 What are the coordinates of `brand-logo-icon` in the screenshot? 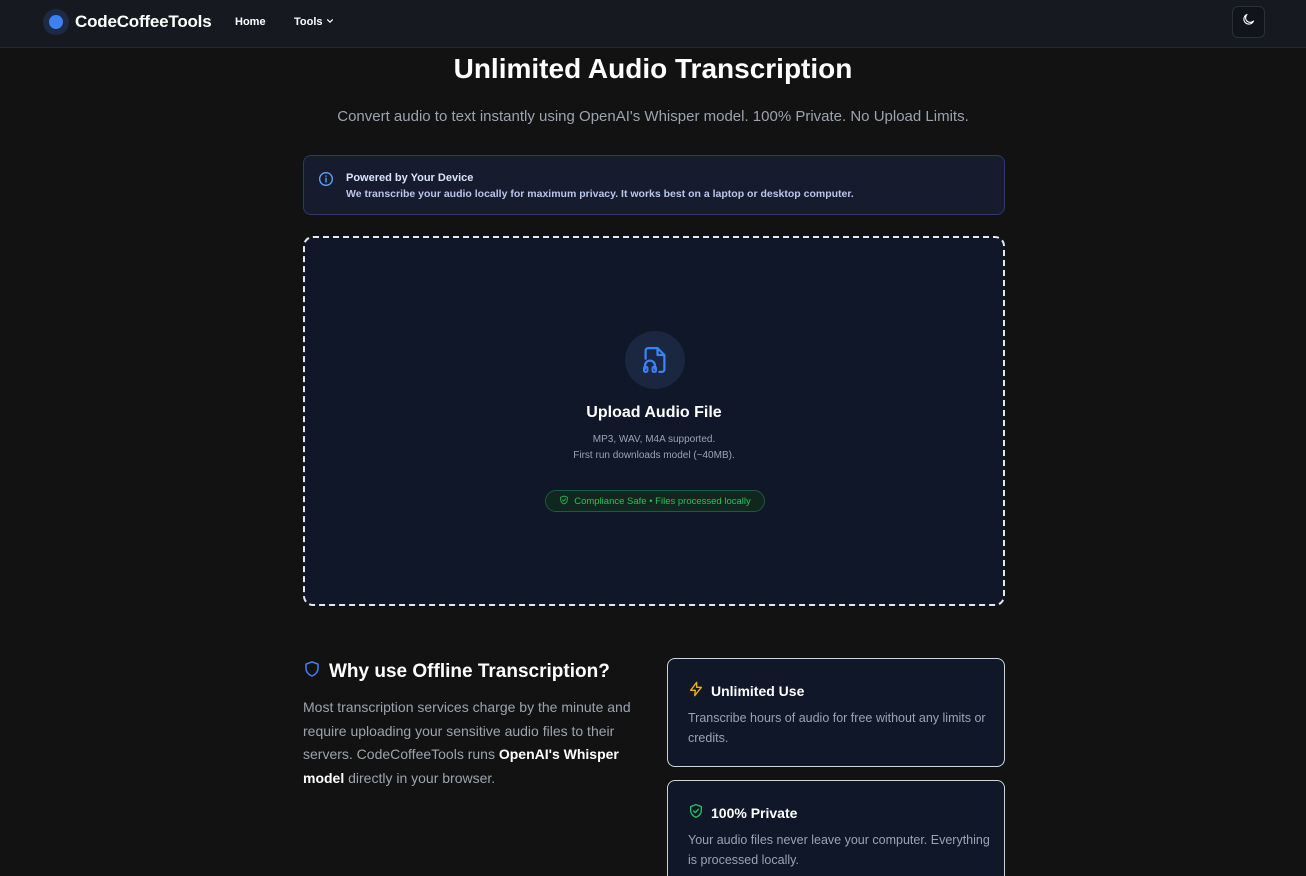 It's located at (56, 22).